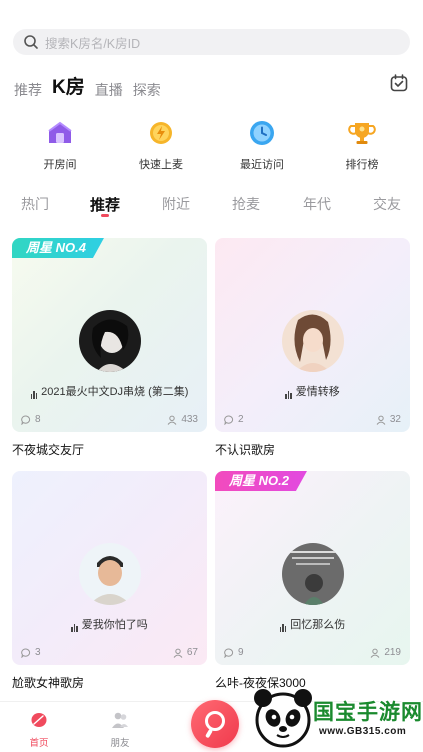 The image size is (423, 752). What do you see at coordinates (39, 720) in the screenshot?
I see `home-leaf-icon` at bounding box center [39, 720].